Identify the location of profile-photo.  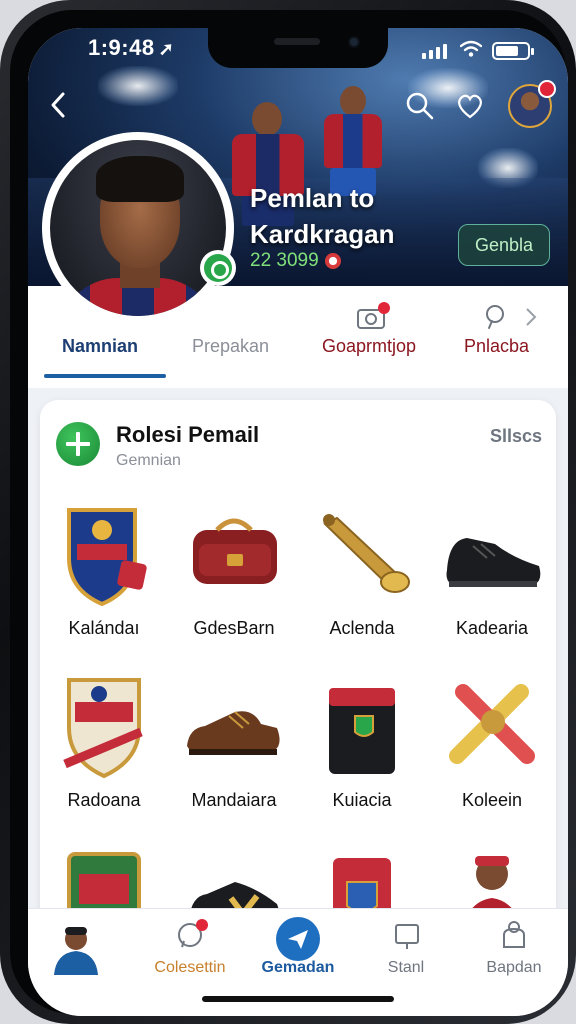
(138, 228).